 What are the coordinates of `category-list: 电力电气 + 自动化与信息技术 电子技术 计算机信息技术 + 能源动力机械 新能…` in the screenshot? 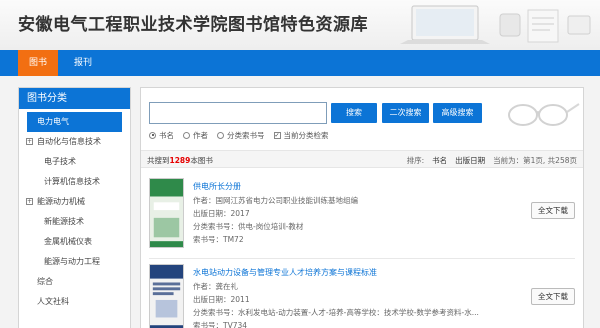 It's located at (74, 210).